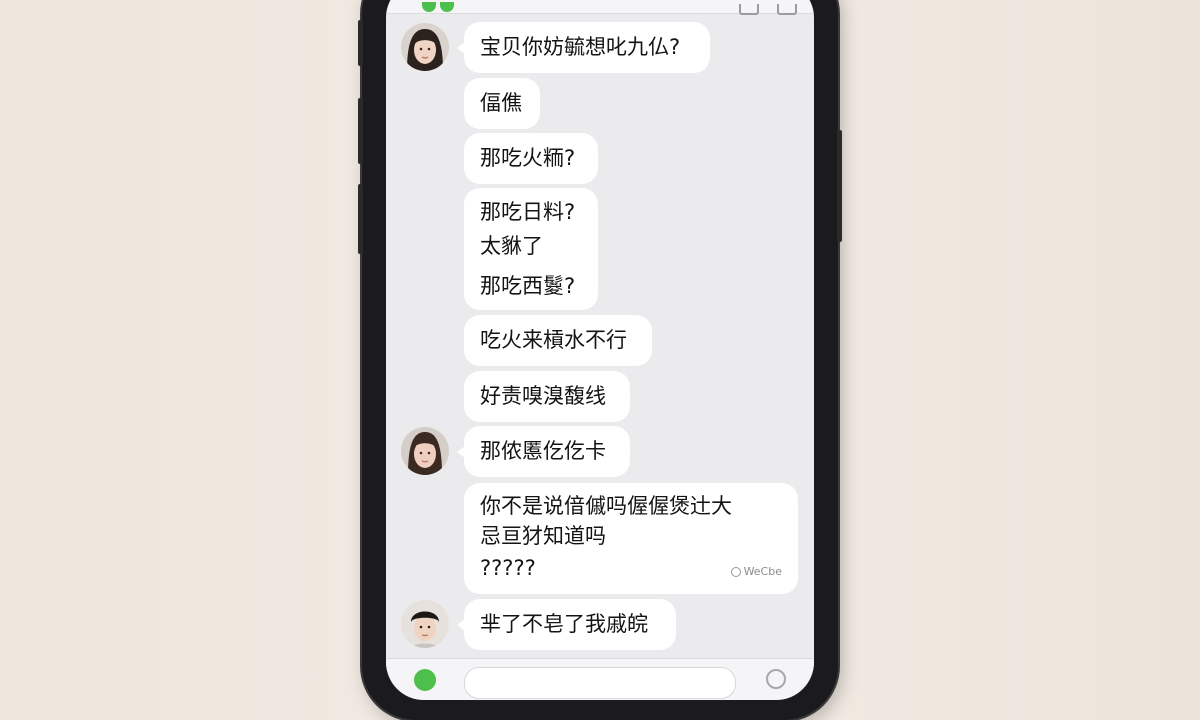 The width and height of the screenshot is (1200, 720). Describe the element at coordinates (600, 7) in the screenshot. I see `chat-header` at that location.